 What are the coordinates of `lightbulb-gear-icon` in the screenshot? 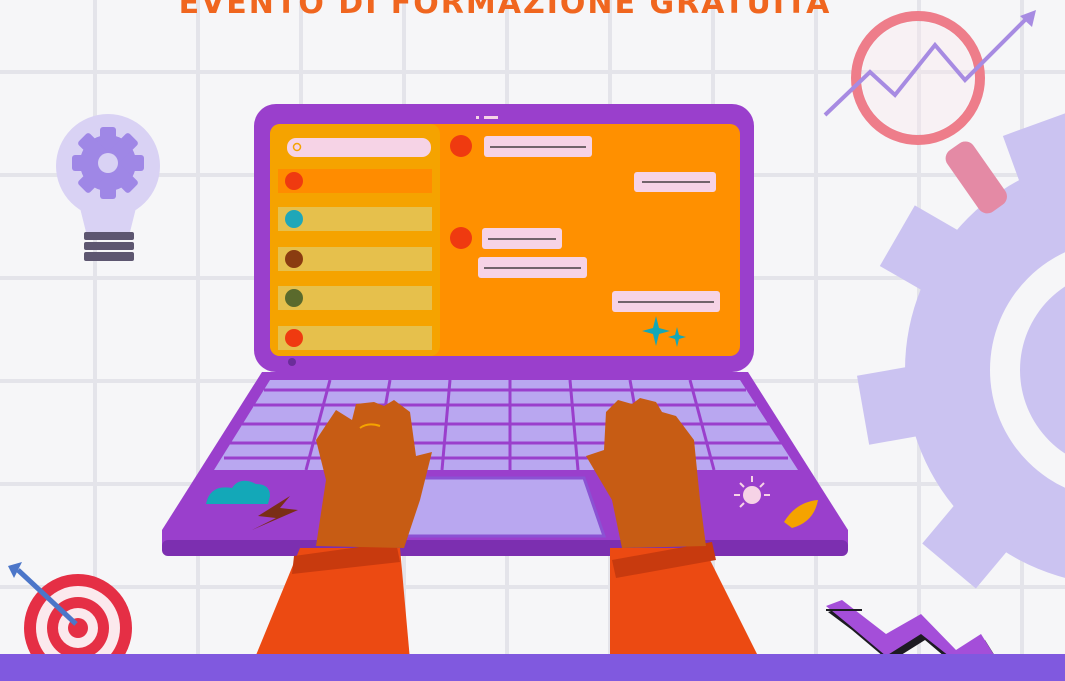 It's located at (108, 187).